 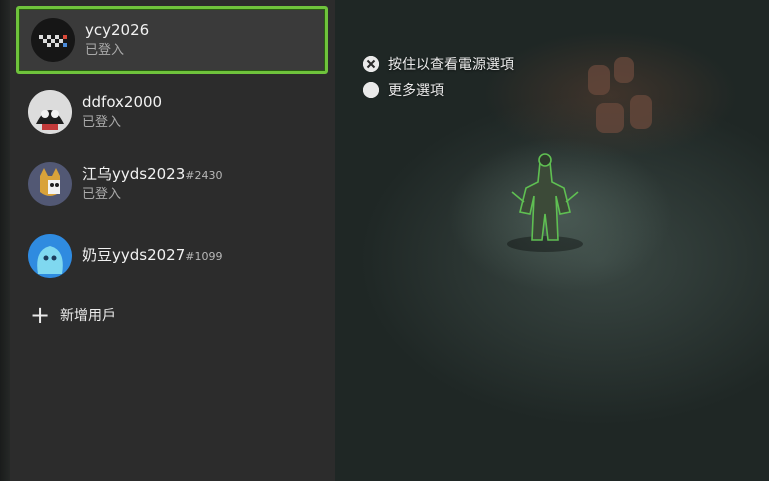 I want to click on account-item-ycy2026: ycy2026 已登入, so click(x=172, y=40).